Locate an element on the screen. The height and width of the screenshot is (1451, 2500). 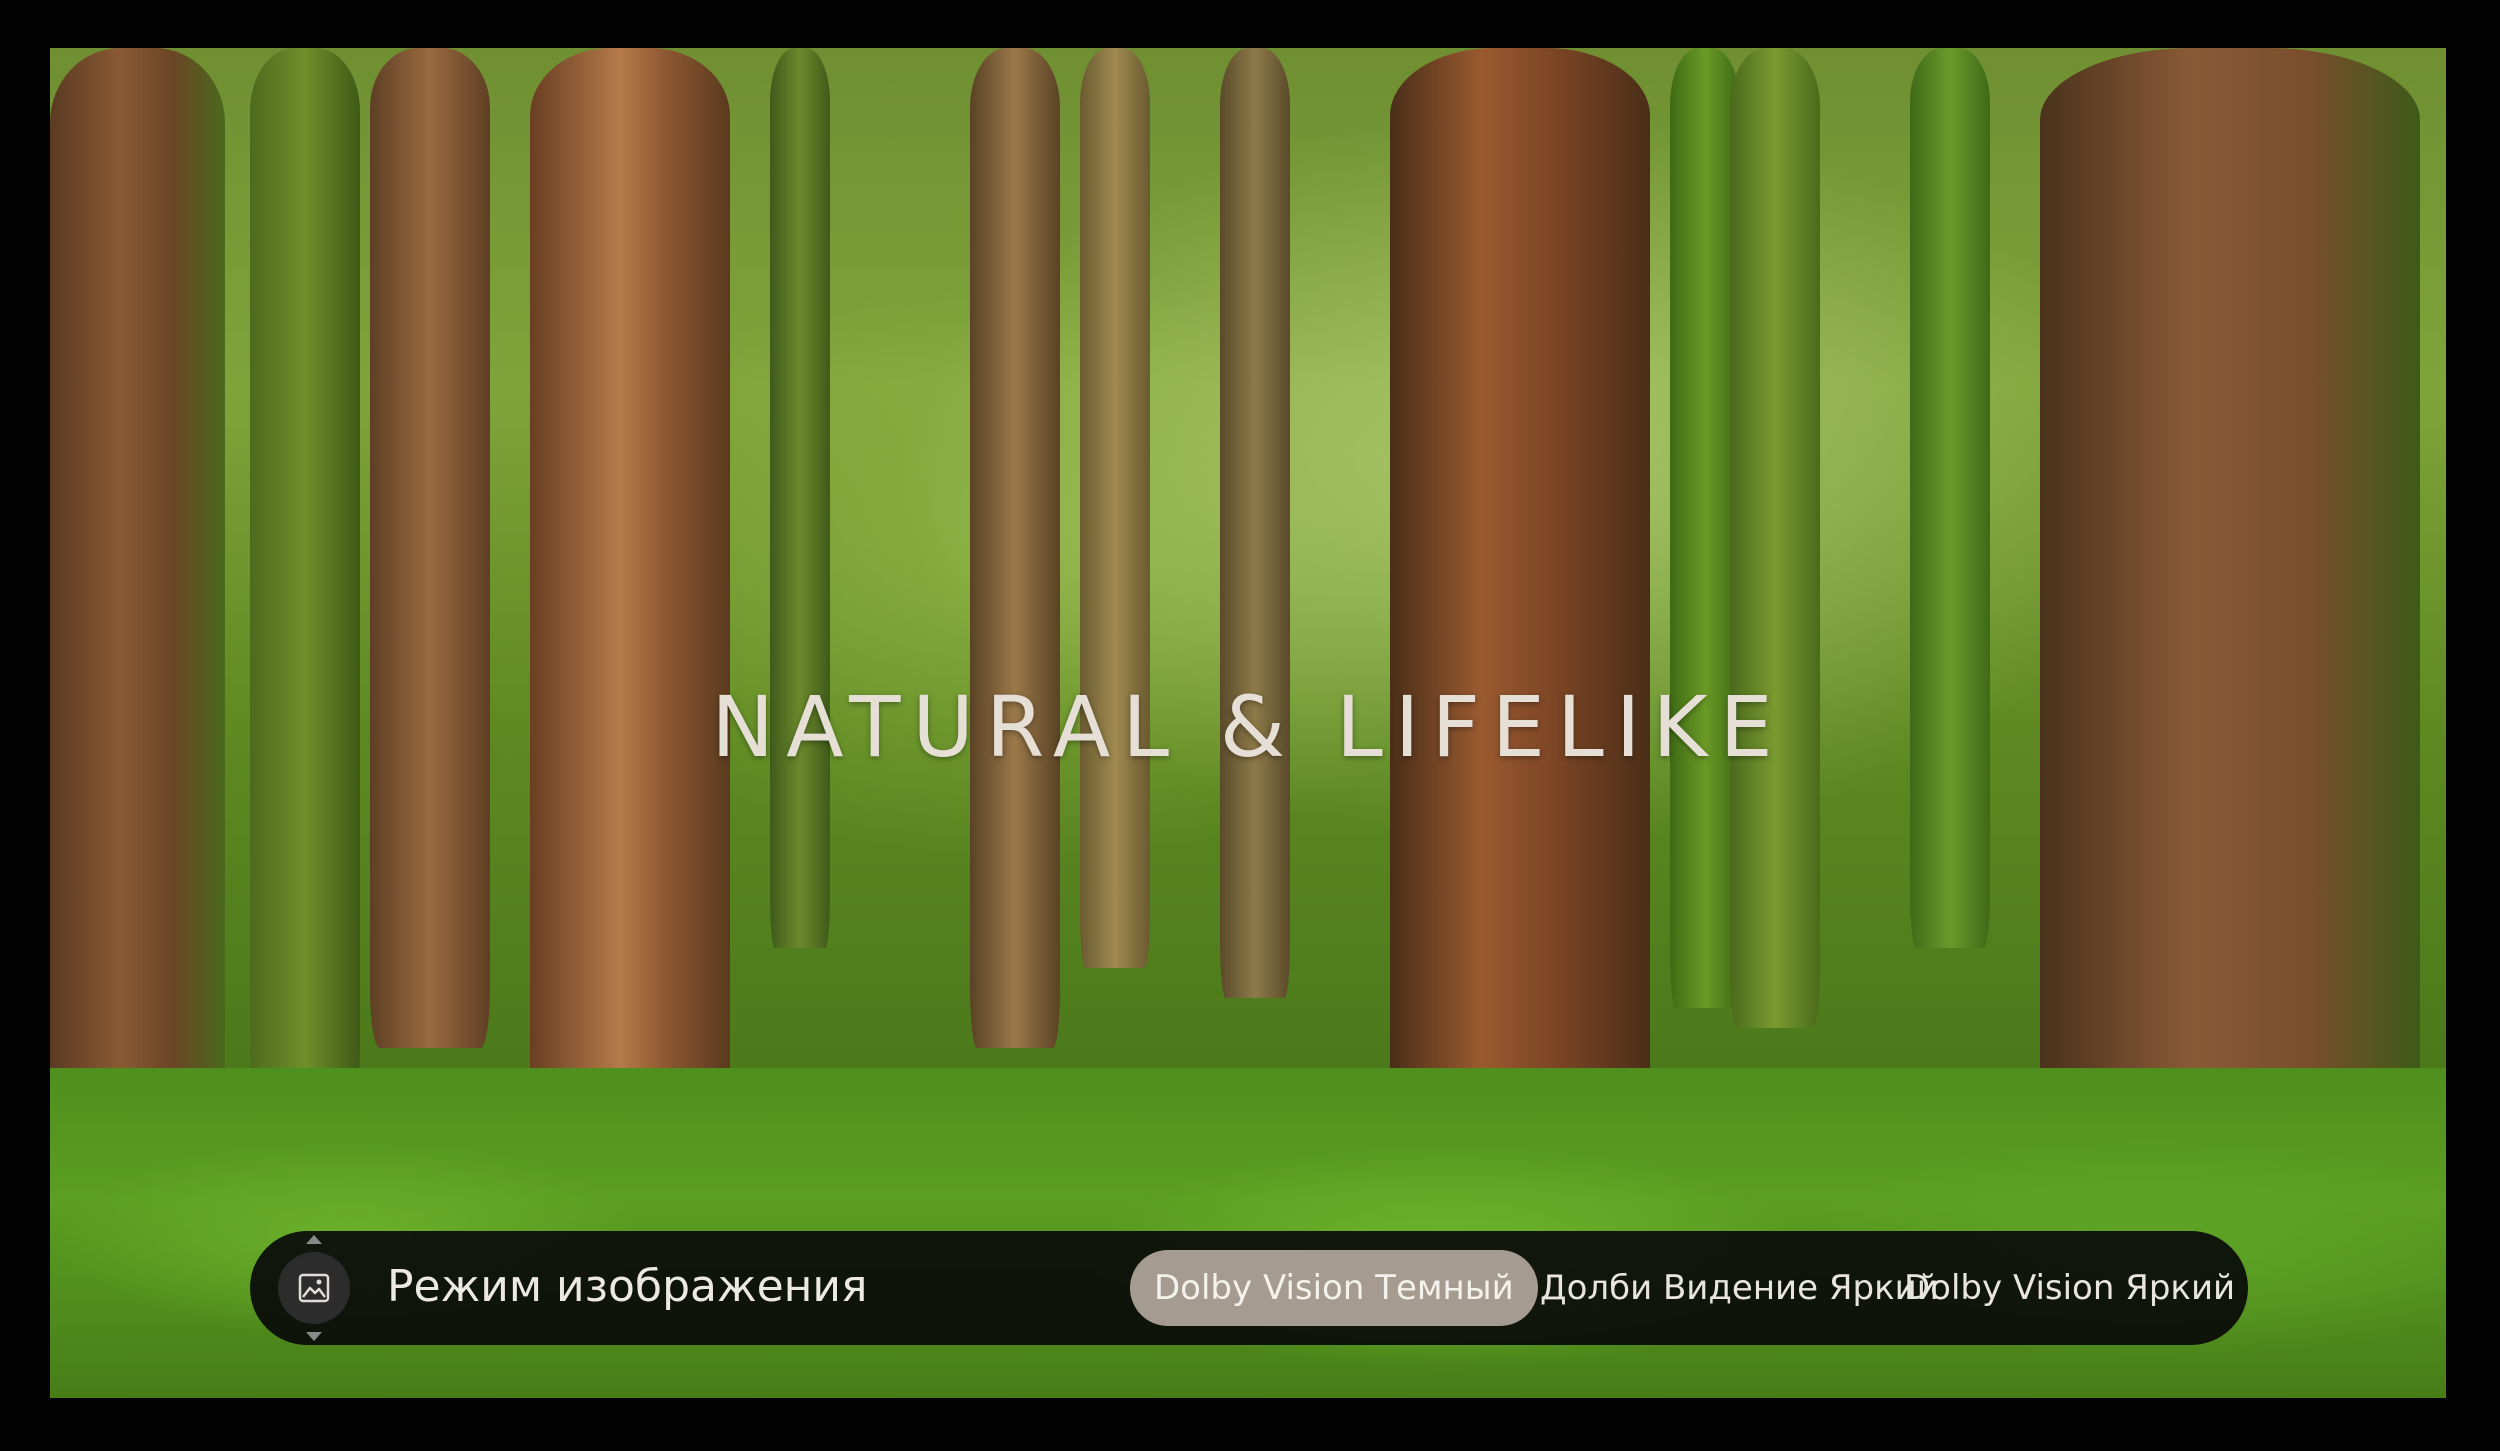
option-dolby-vision-dark: Dolby Vision Темный is located at coordinates (1334, 1288).